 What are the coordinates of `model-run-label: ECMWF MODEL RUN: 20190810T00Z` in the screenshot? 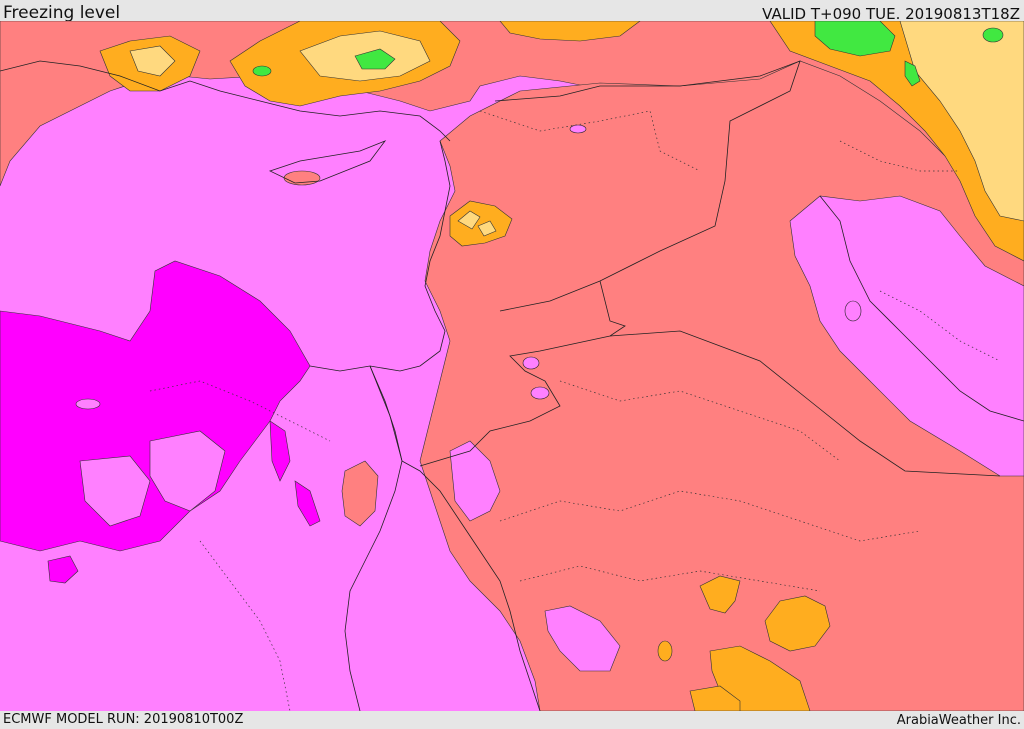 It's located at (123, 719).